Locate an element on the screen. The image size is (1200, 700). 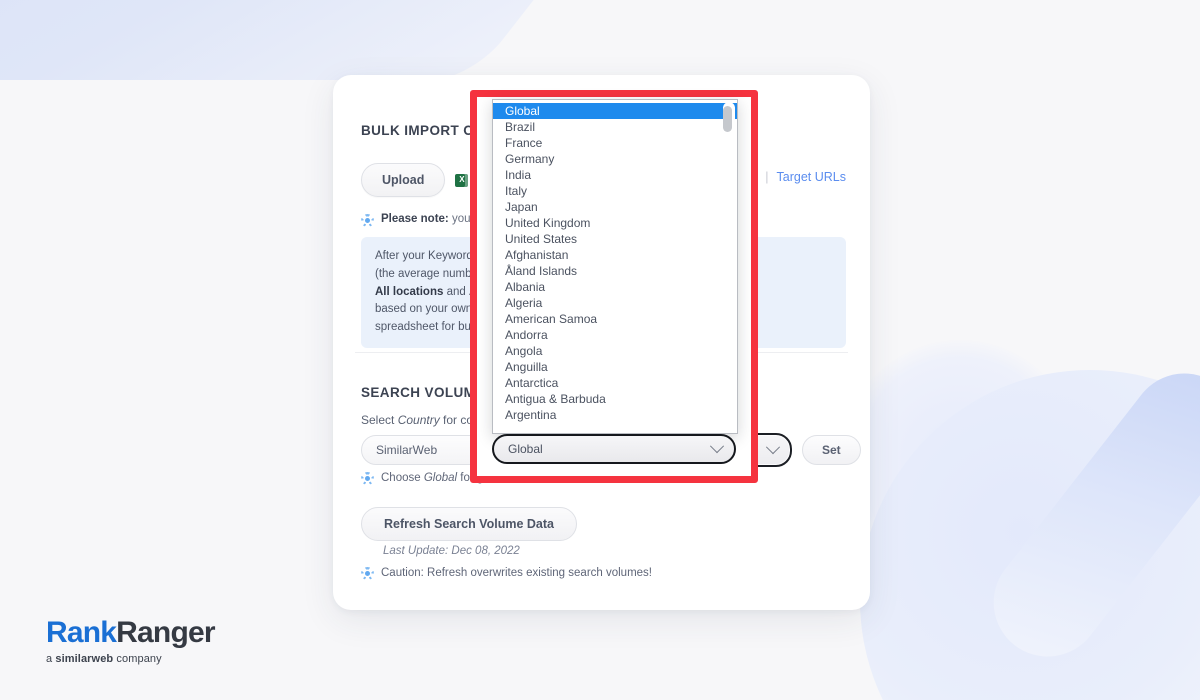
dropdown-option: American Samoa is located at coordinates (615, 319).